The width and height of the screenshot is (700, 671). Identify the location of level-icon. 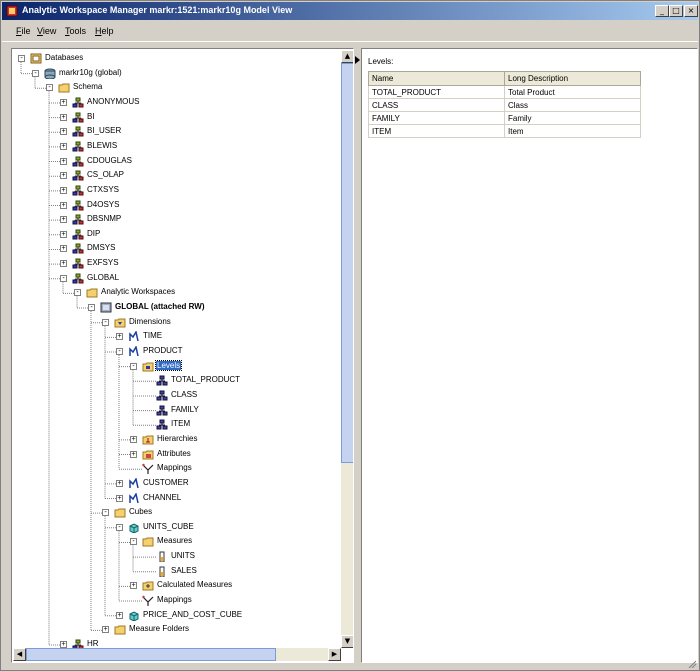
(162, 380).